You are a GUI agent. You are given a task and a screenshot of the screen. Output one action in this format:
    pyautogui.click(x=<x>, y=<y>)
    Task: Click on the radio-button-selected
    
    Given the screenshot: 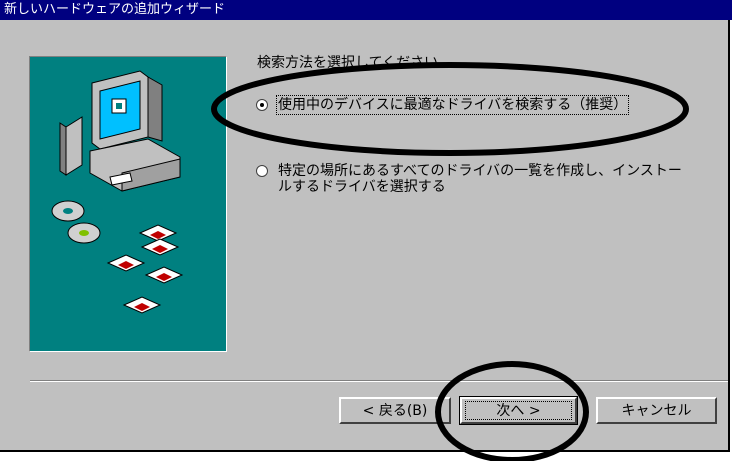 What is the action you would take?
    pyautogui.click(x=262, y=105)
    